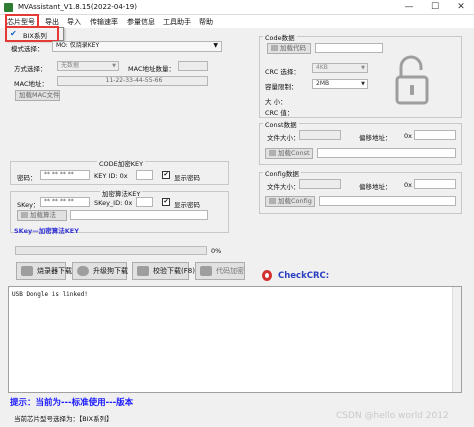  What do you see at coordinates (50, 294) in the screenshot?
I see `log-line: USB Dongle is linked!` at bounding box center [50, 294].